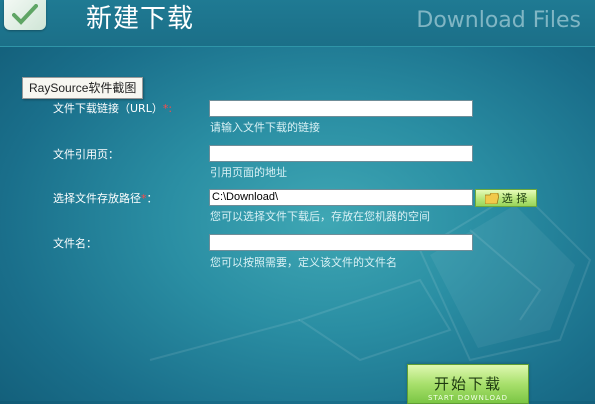  What do you see at coordinates (97, 198) in the screenshot?
I see `save-path-label: 选择文件存放路径` at bounding box center [97, 198].